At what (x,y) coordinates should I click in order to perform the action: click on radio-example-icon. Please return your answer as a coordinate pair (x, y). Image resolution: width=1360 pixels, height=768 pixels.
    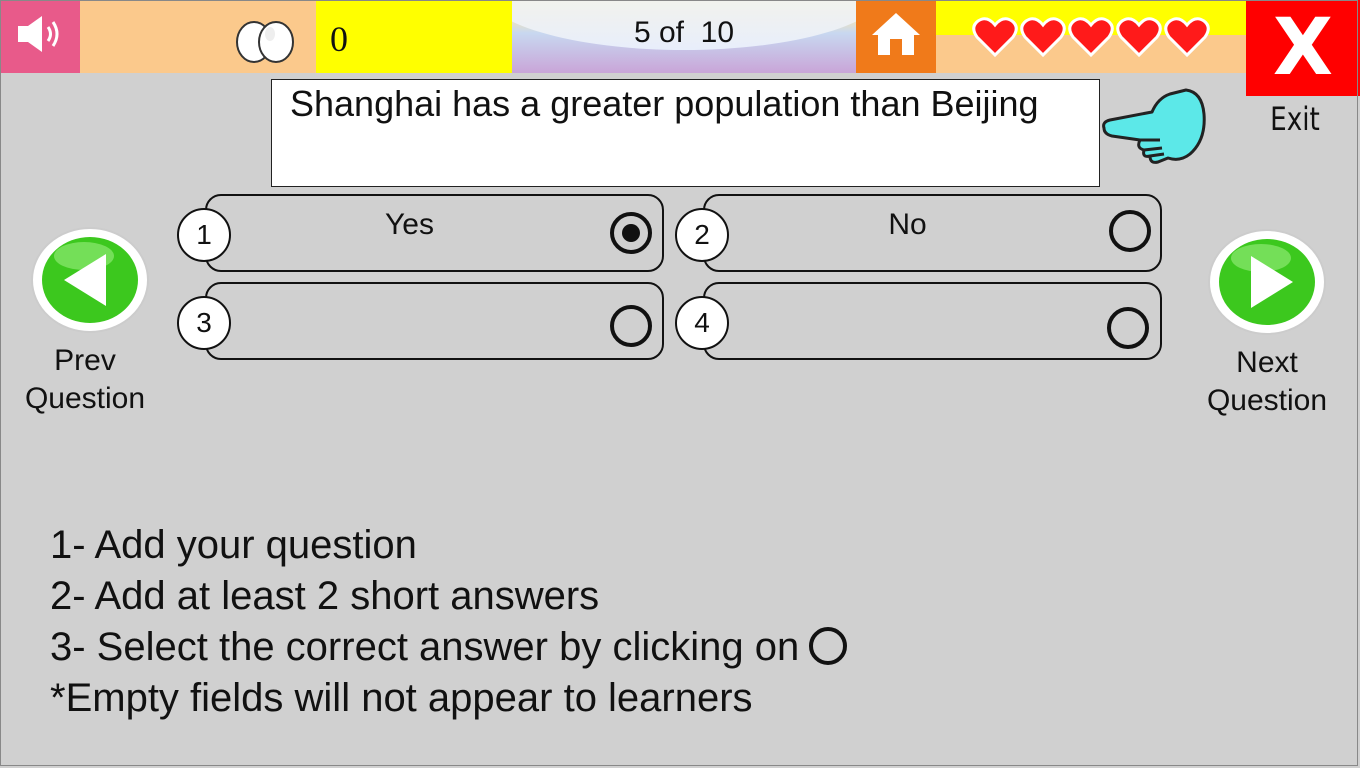
    Looking at the image, I should click on (828, 646).